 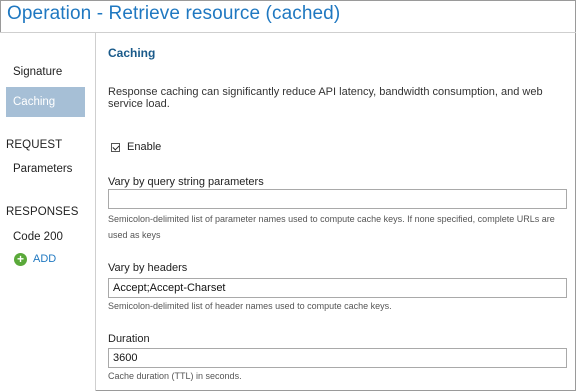 What do you see at coordinates (129, 339) in the screenshot?
I see `duration-label: Duration` at bounding box center [129, 339].